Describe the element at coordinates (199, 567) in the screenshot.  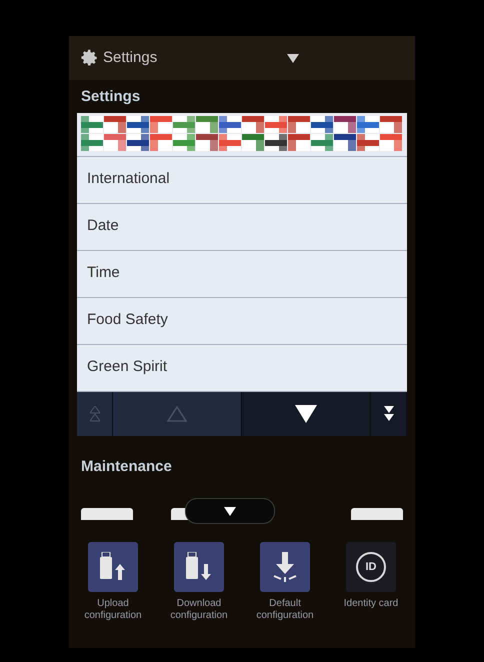
I see `usb-download-icon` at that location.